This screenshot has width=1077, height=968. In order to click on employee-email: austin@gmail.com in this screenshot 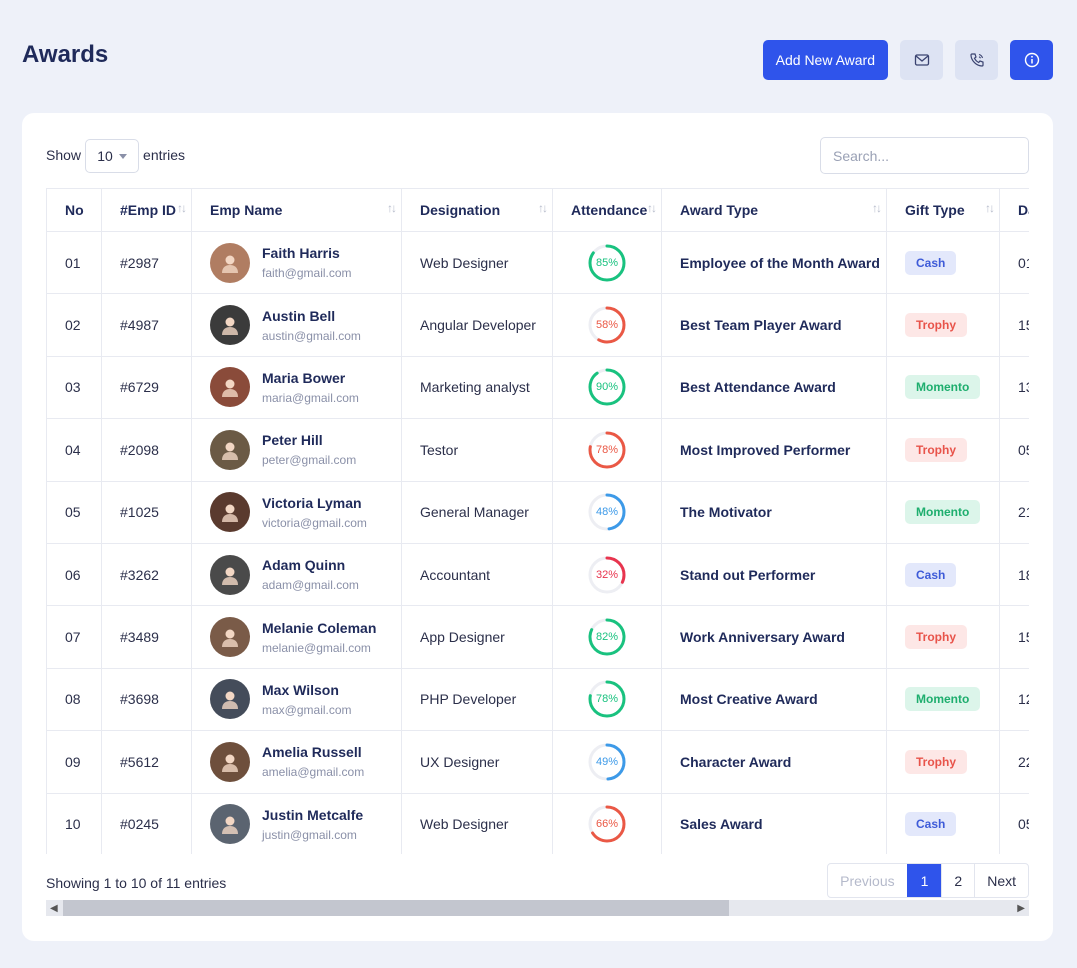, I will do `click(311, 335)`.